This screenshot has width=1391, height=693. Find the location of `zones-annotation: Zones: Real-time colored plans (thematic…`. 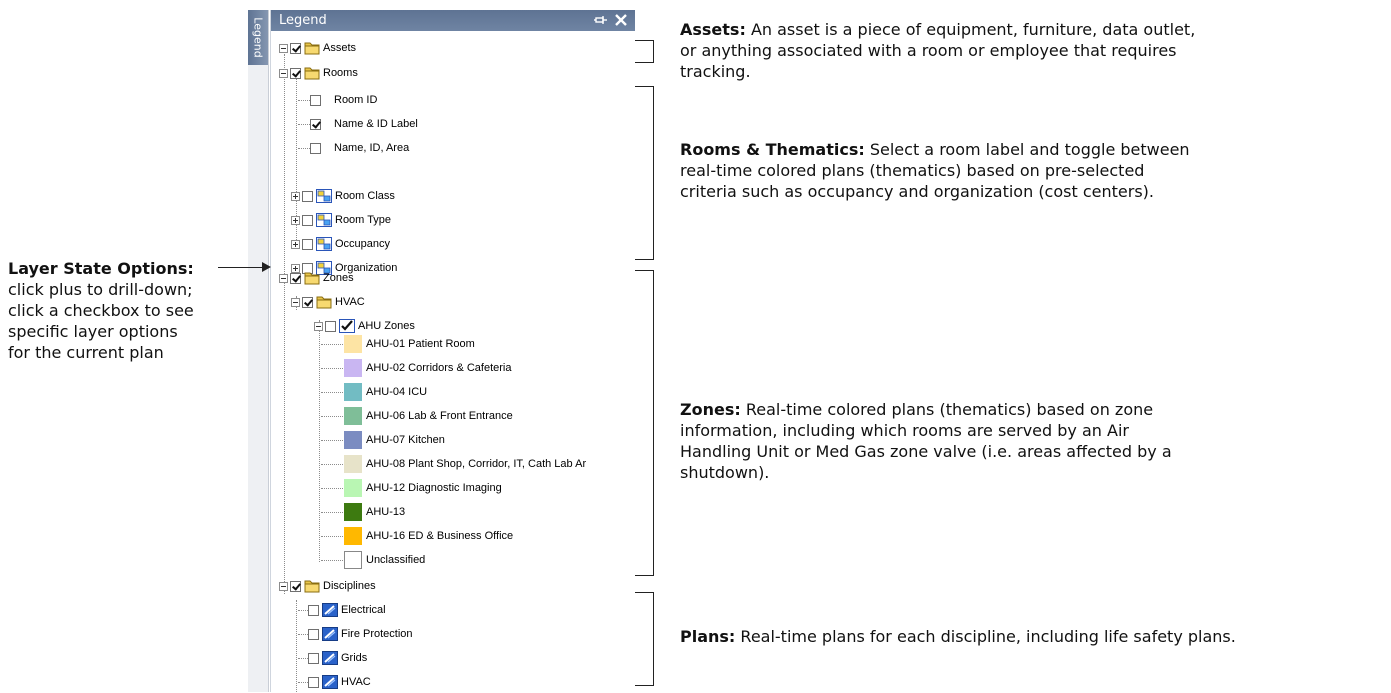

zones-annotation: Zones: Real-time colored plans (thematic… is located at coordinates (1030, 441).